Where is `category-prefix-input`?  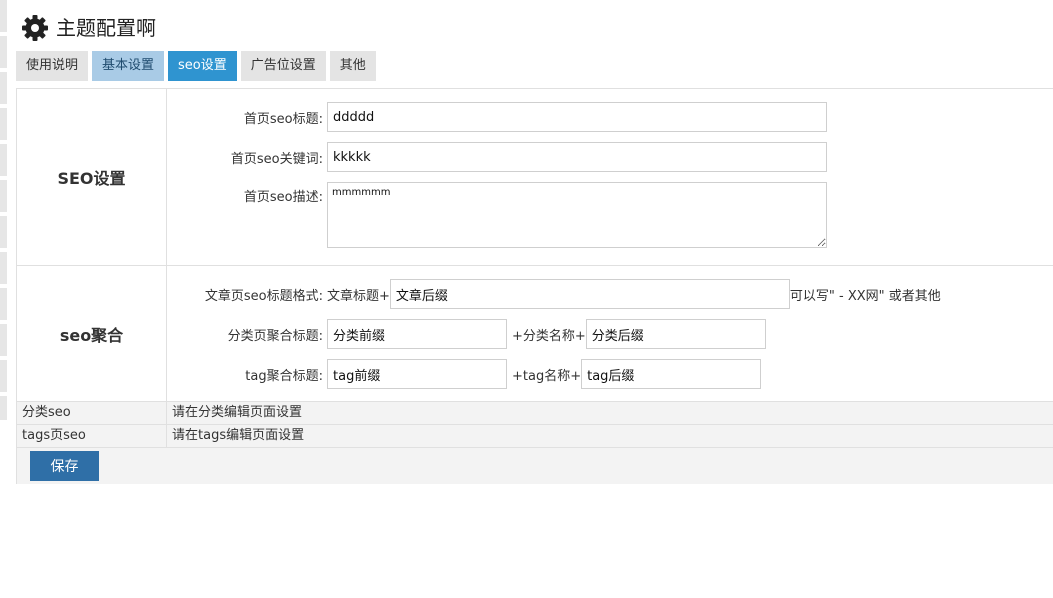
category-prefix-input is located at coordinates (417, 334).